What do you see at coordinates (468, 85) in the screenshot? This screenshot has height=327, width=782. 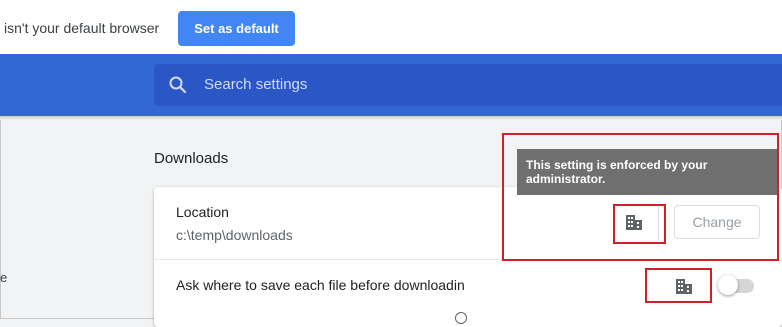 I see `search-settings-input: Search settings` at bounding box center [468, 85].